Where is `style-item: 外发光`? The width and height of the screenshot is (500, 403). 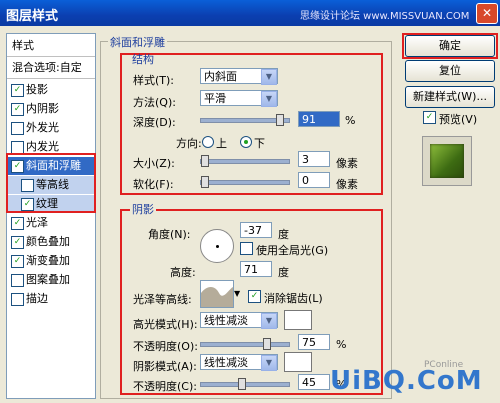
style-item: 外发光 is located at coordinates (51, 128).